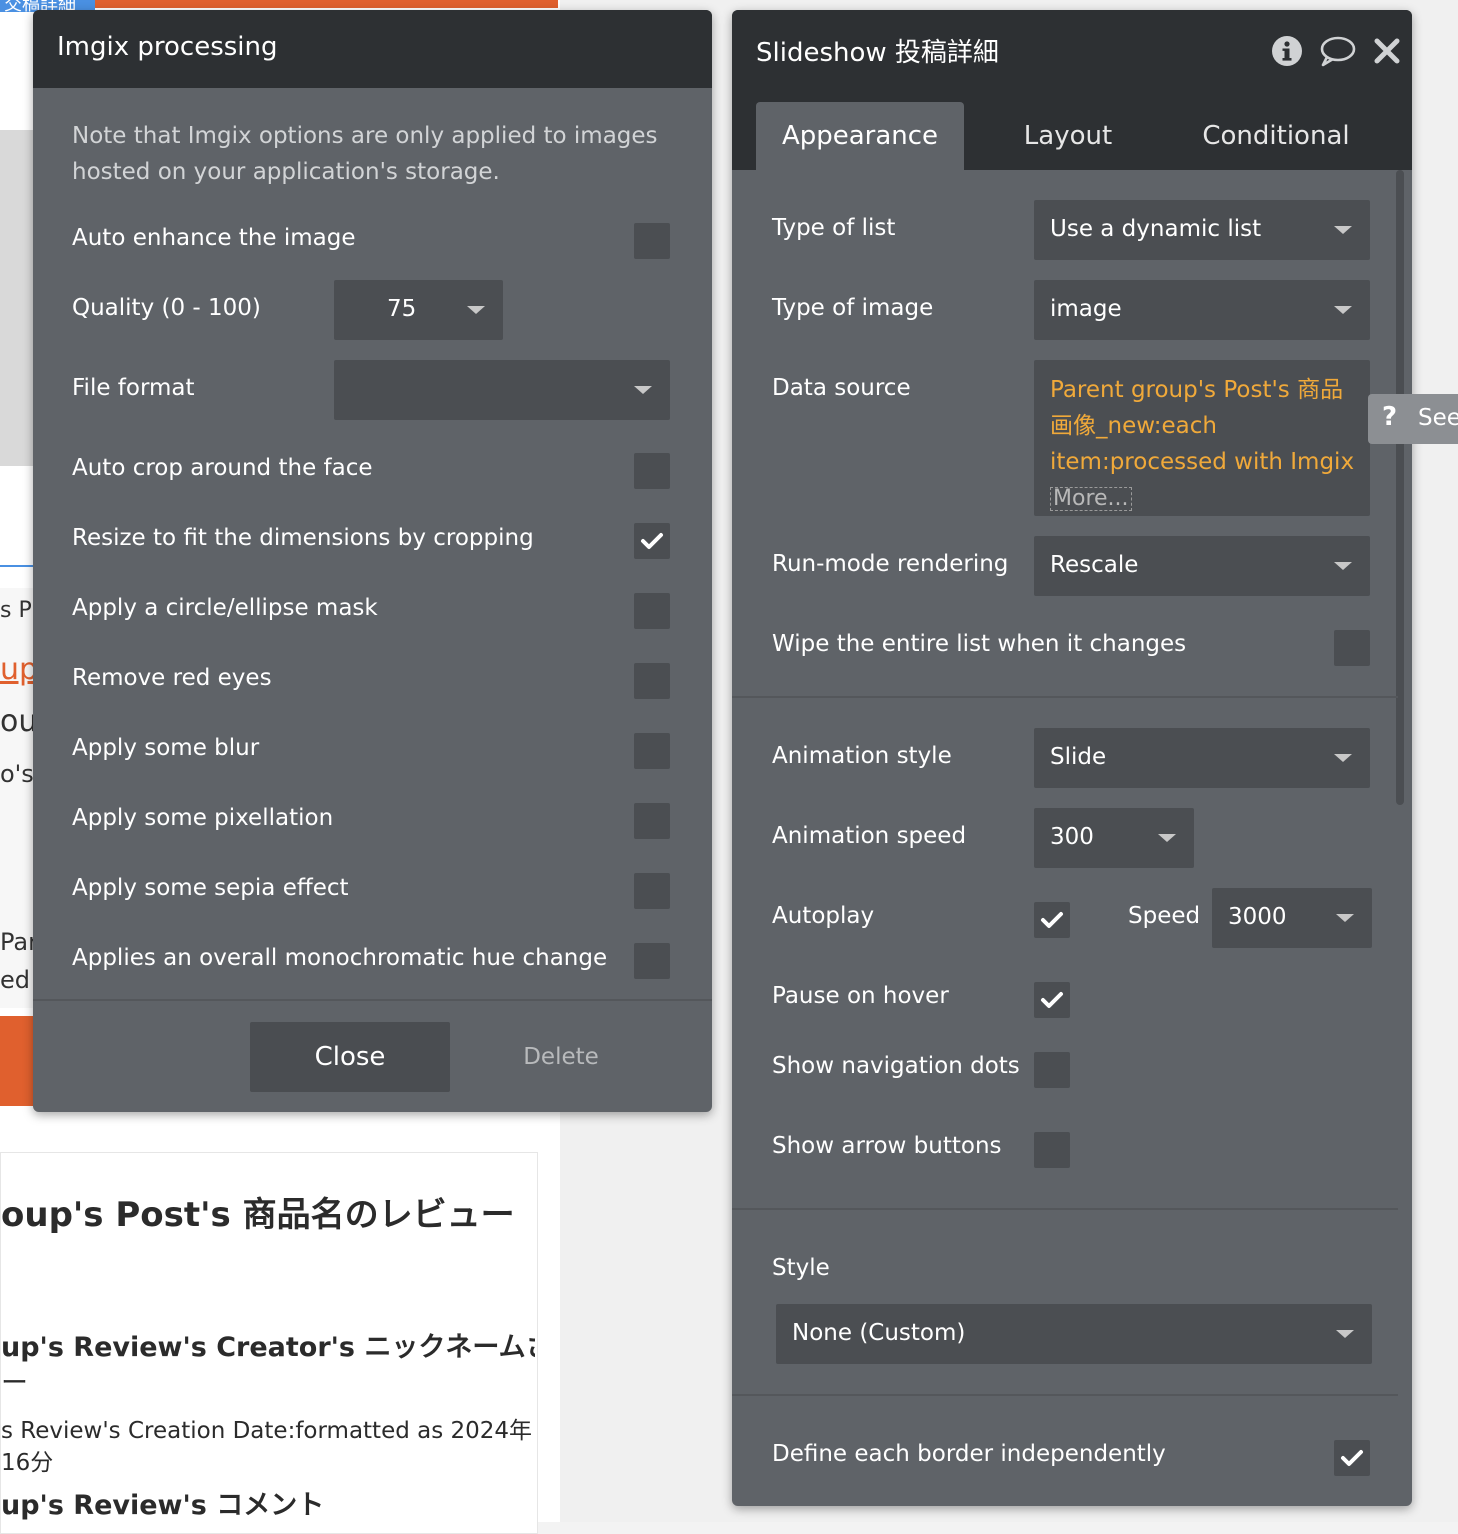  Describe the element at coordinates (268, 1347) in the screenshot. I see `review-card-creator: up's Review's Creator's ニックネームさ` at that location.